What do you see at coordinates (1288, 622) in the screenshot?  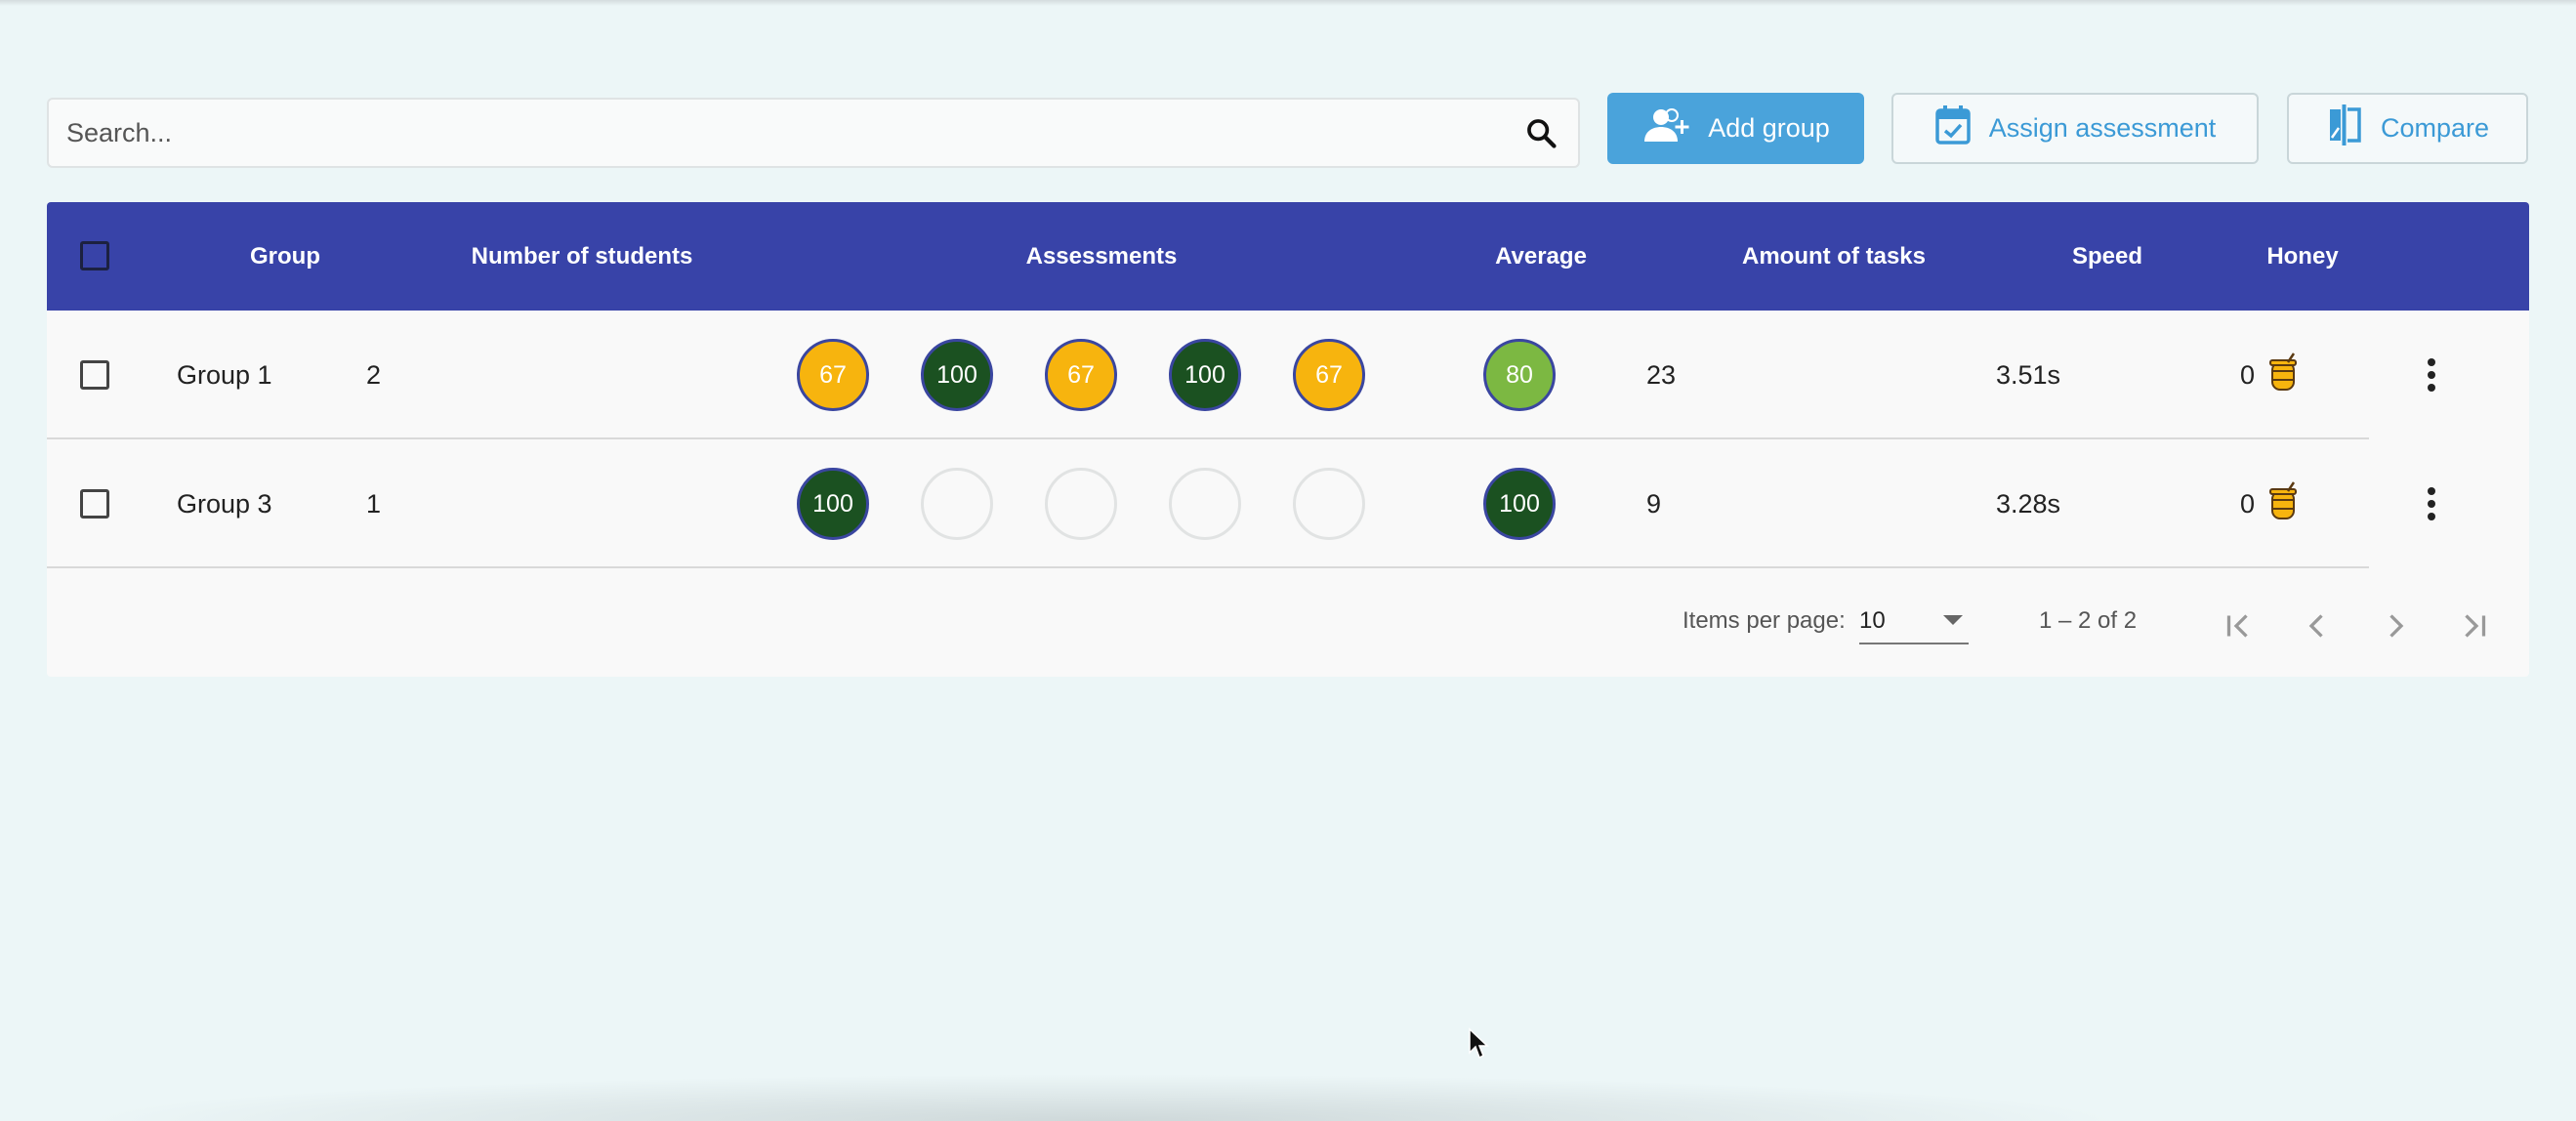 I see `paginator: Items per page: 10 1 – 2 of 2` at bounding box center [1288, 622].